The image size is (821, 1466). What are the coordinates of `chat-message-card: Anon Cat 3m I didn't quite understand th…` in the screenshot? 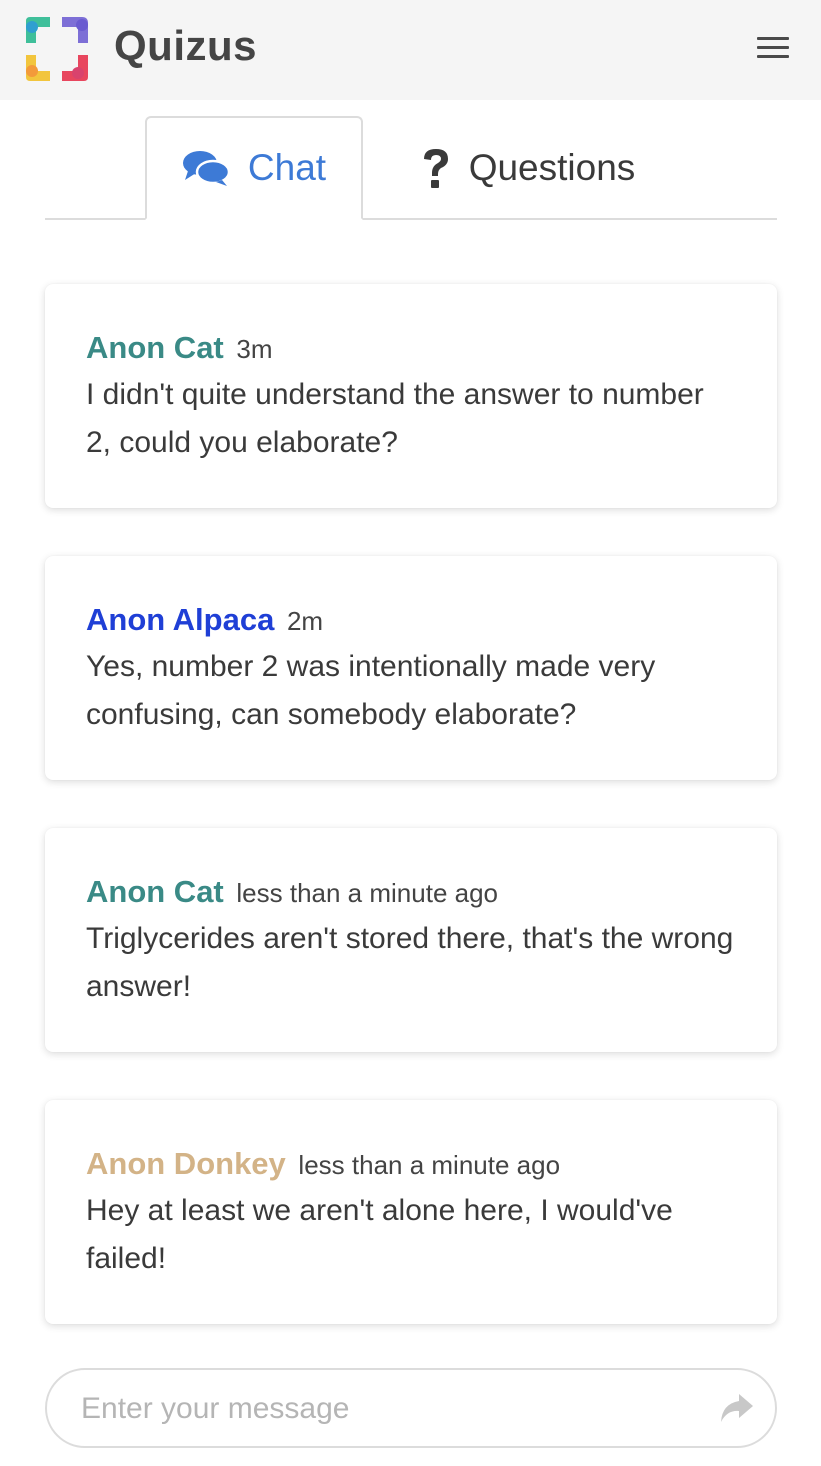 It's located at (411, 396).